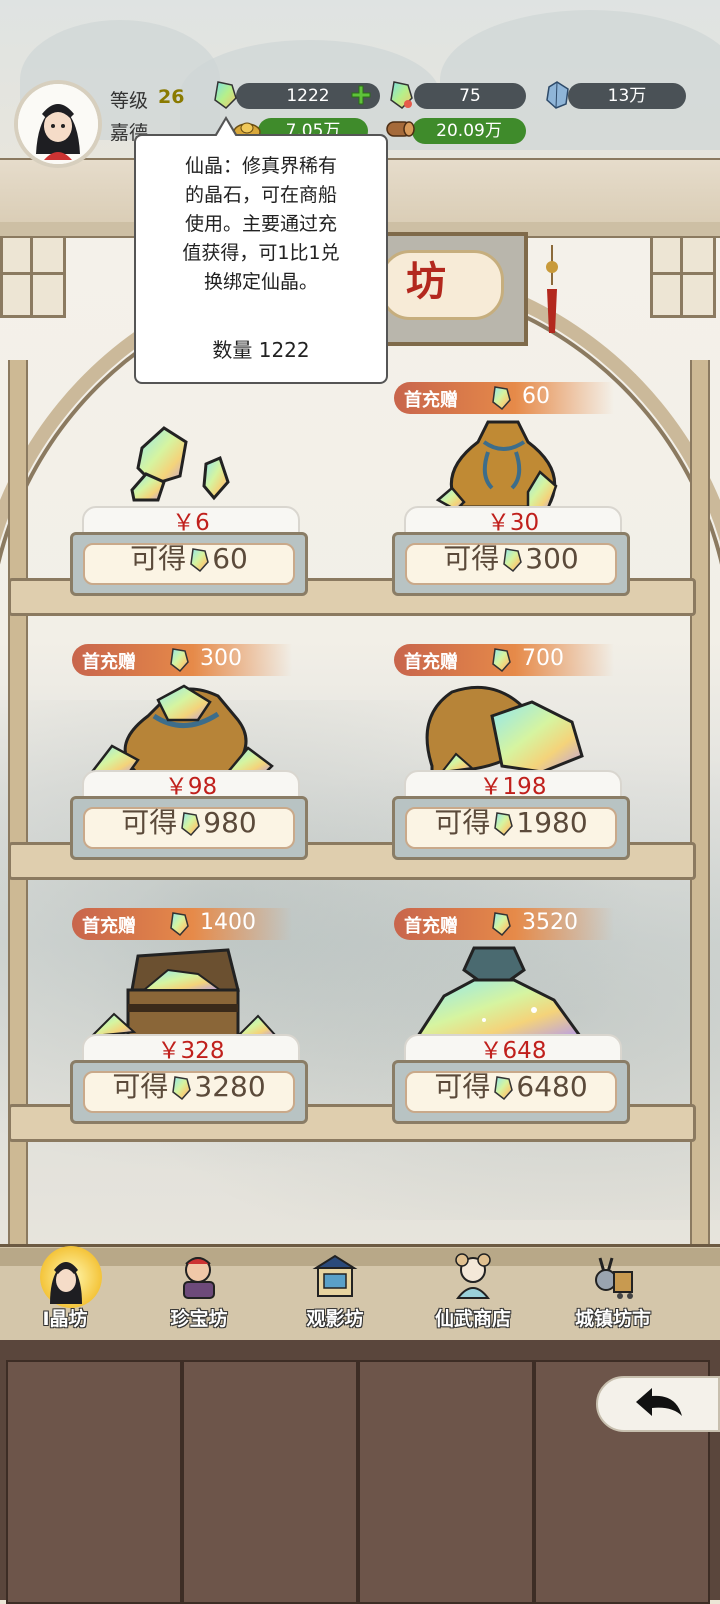 This screenshot has width=720, height=1604. I want to click on tooltip-arrow-fill, so click(226, 128).